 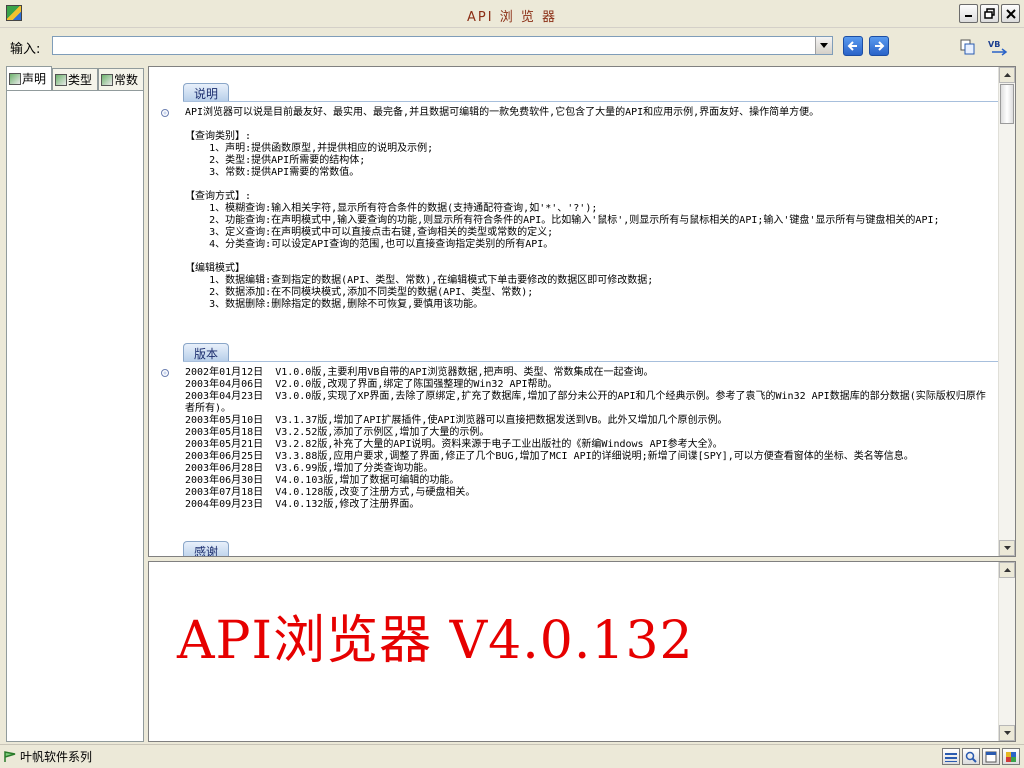 I want to click on input-label: 输入:, so click(x=25, y=49).